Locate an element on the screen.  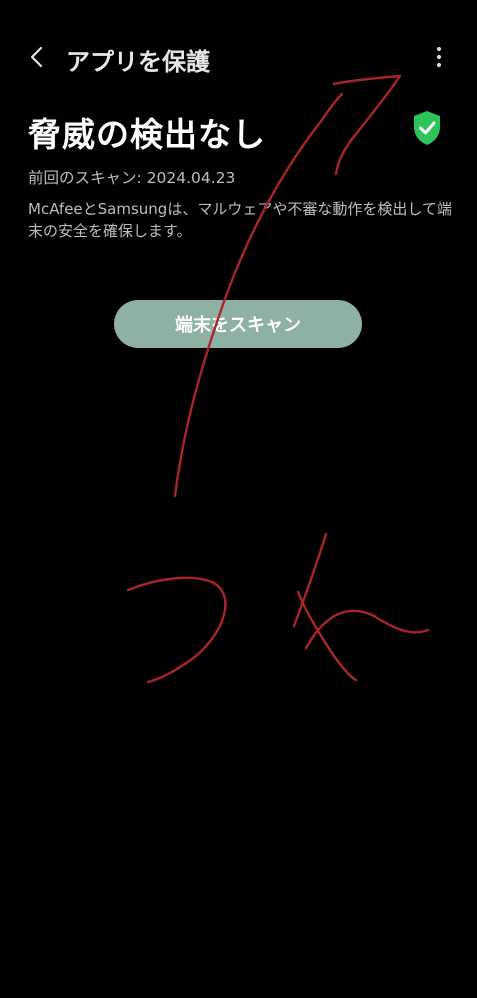
page-title: アプリを保護 is located at coordinates (138, 62).